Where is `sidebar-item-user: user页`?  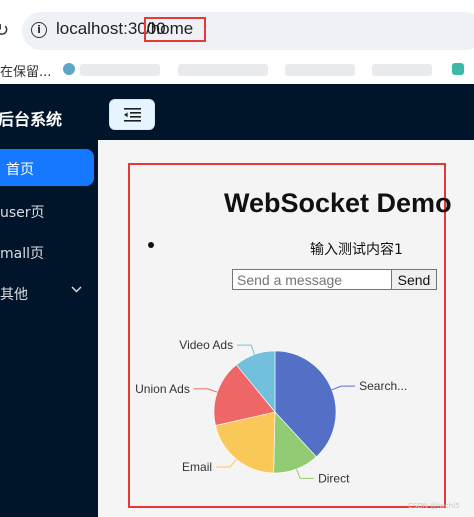 sidebar-item-user: user页 is located at coordinates (47, 210).